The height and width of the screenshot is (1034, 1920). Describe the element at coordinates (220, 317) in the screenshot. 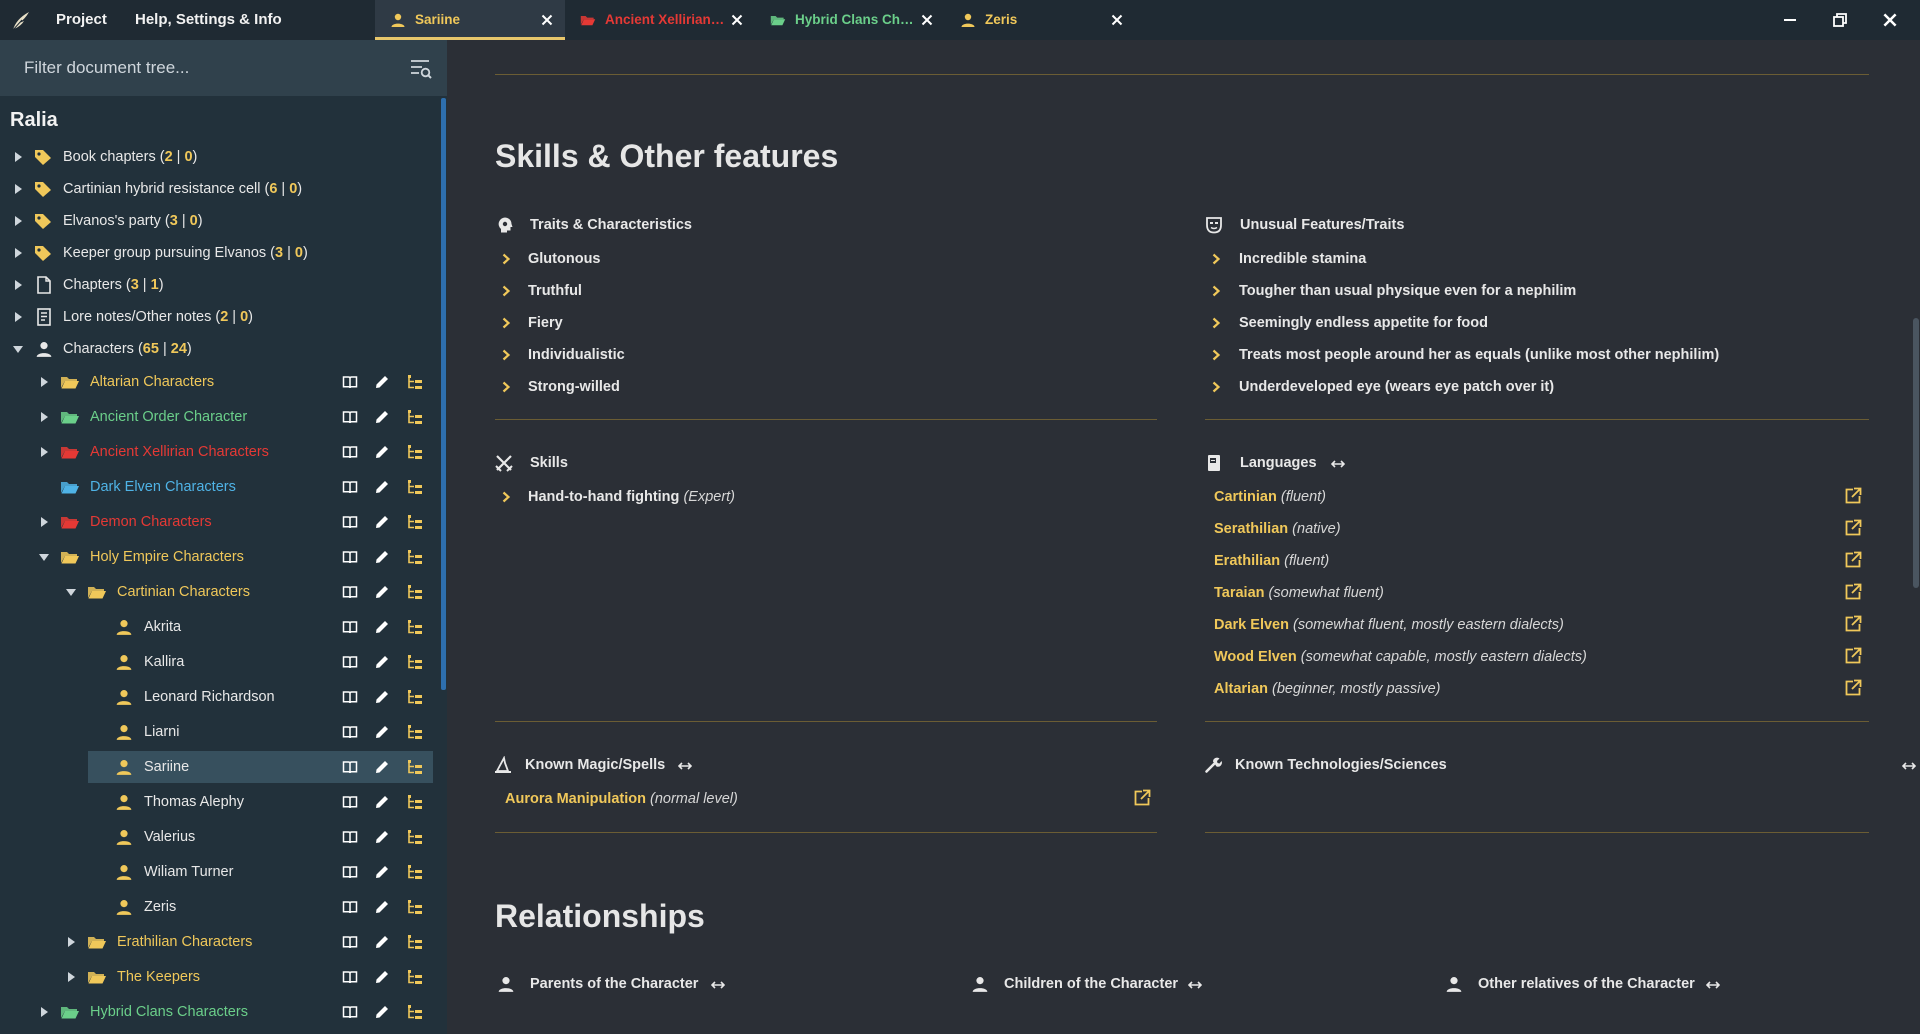

I see `tree-item-lore-notes: Lore notes/Other notes (2 | 0)` at that location.